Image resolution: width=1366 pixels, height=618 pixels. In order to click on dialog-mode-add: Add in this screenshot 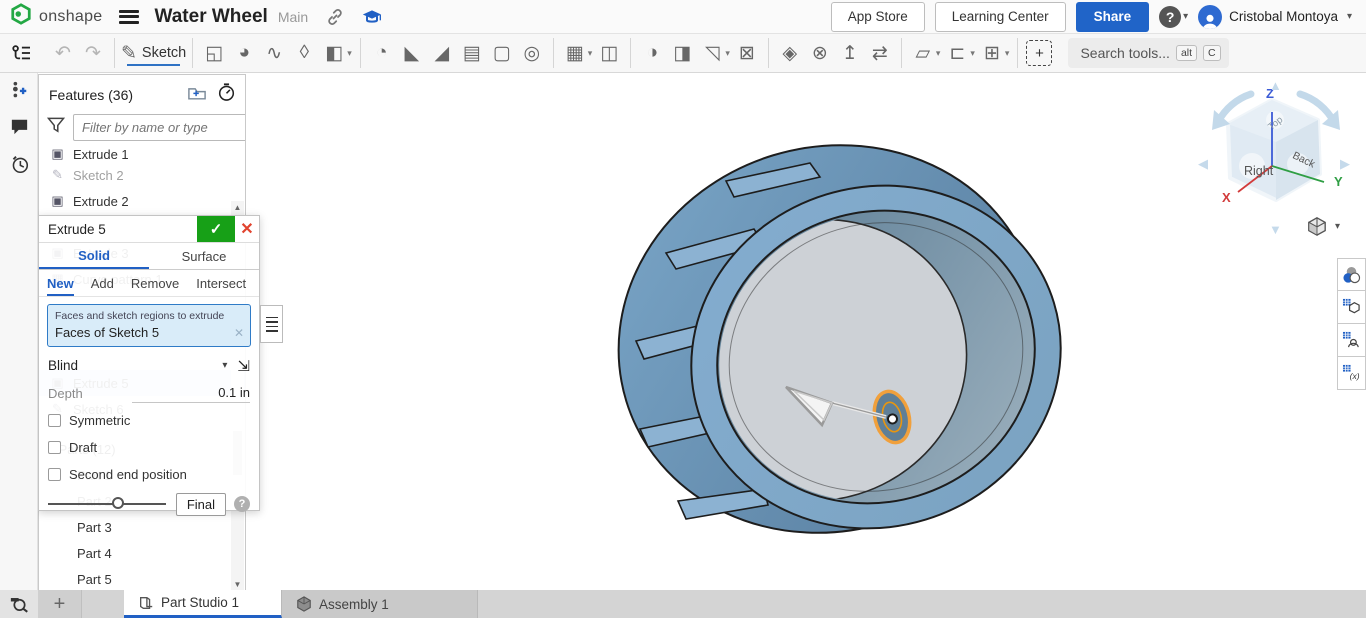, I will do `click(102, 283)`.